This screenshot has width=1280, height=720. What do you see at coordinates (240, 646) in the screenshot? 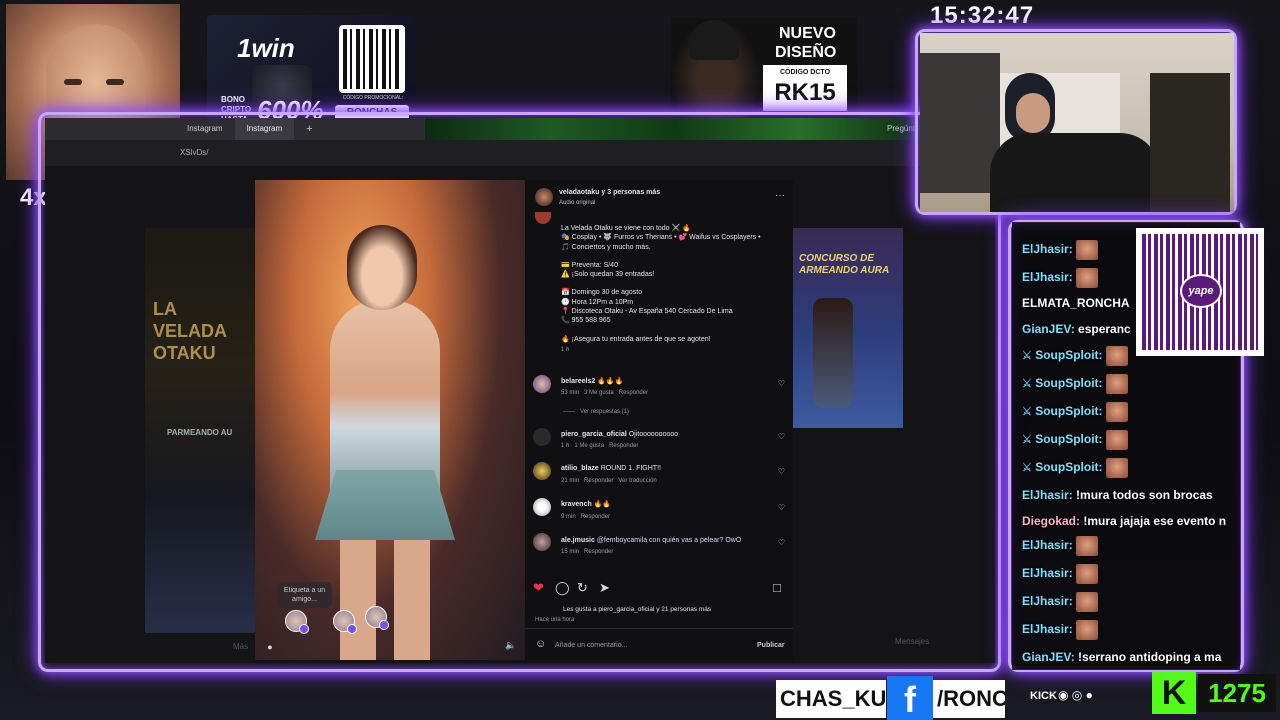
I see `more-label: Más` at bounding box center [240, 646].